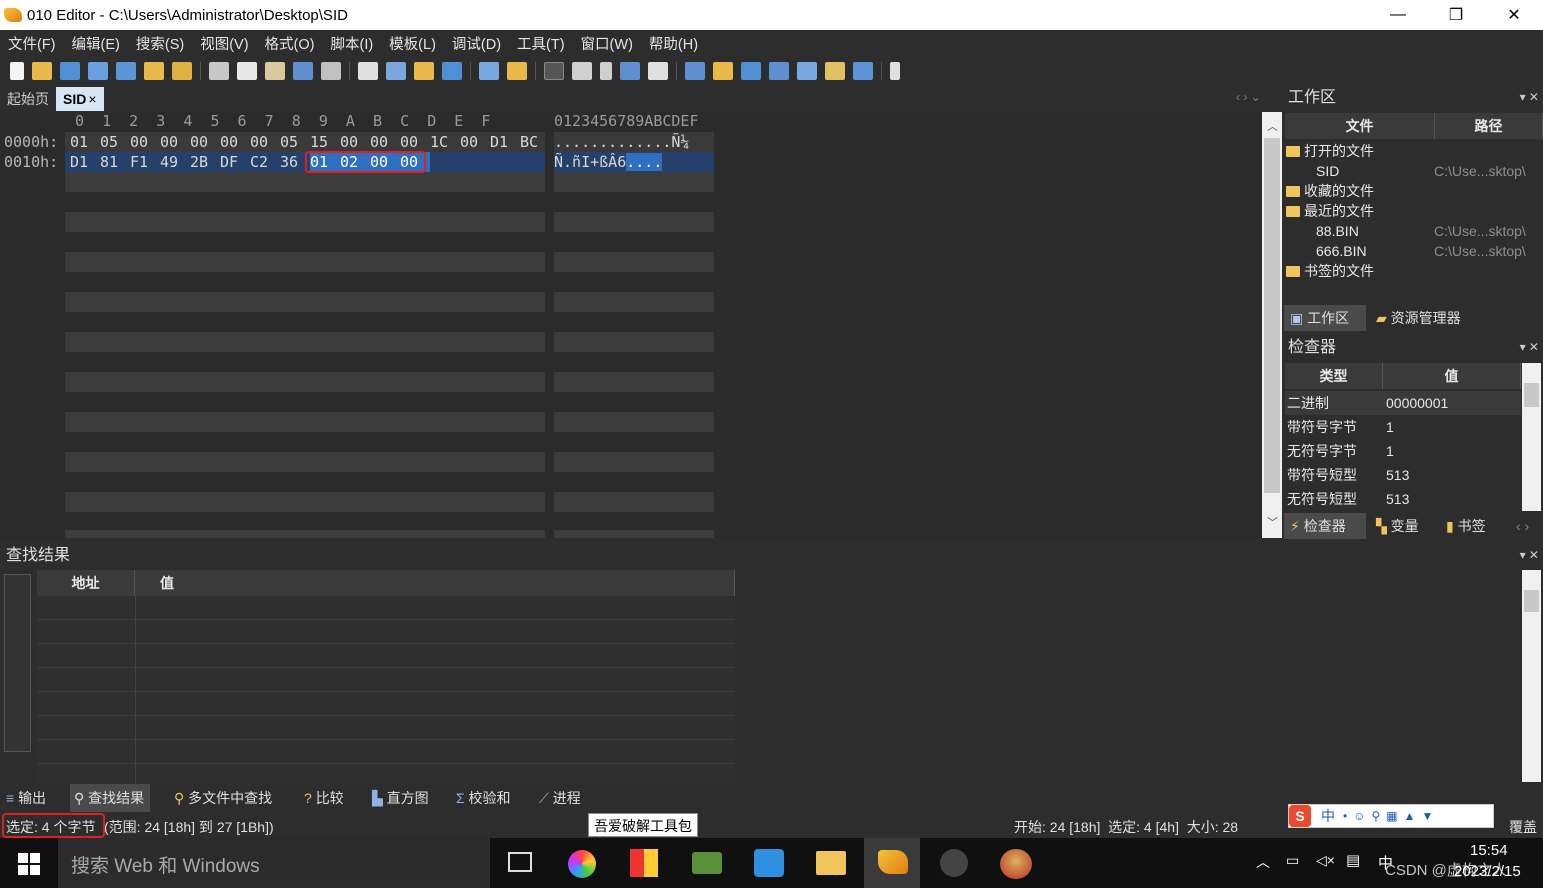  Describe the element at coordinates (228, 43) in the screenshot. I see `menu-view: 视图(V)` at that location.